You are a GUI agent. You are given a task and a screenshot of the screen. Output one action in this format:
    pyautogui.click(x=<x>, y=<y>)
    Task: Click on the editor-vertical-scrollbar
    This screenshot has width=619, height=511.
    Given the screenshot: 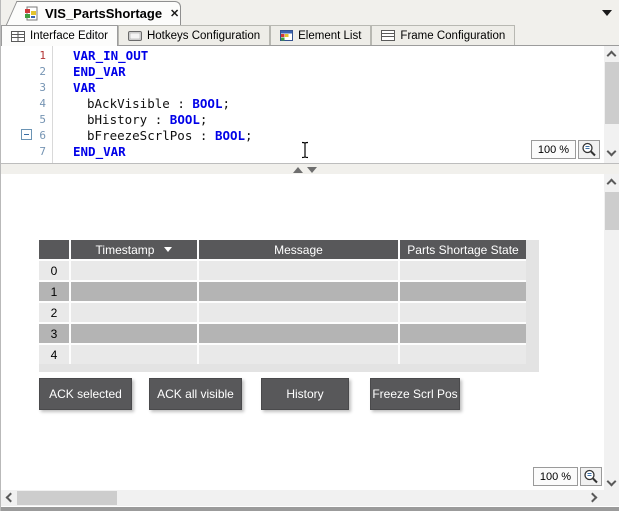 What is the action you would take?
    pyautogui.click(x=611, y=104)
    